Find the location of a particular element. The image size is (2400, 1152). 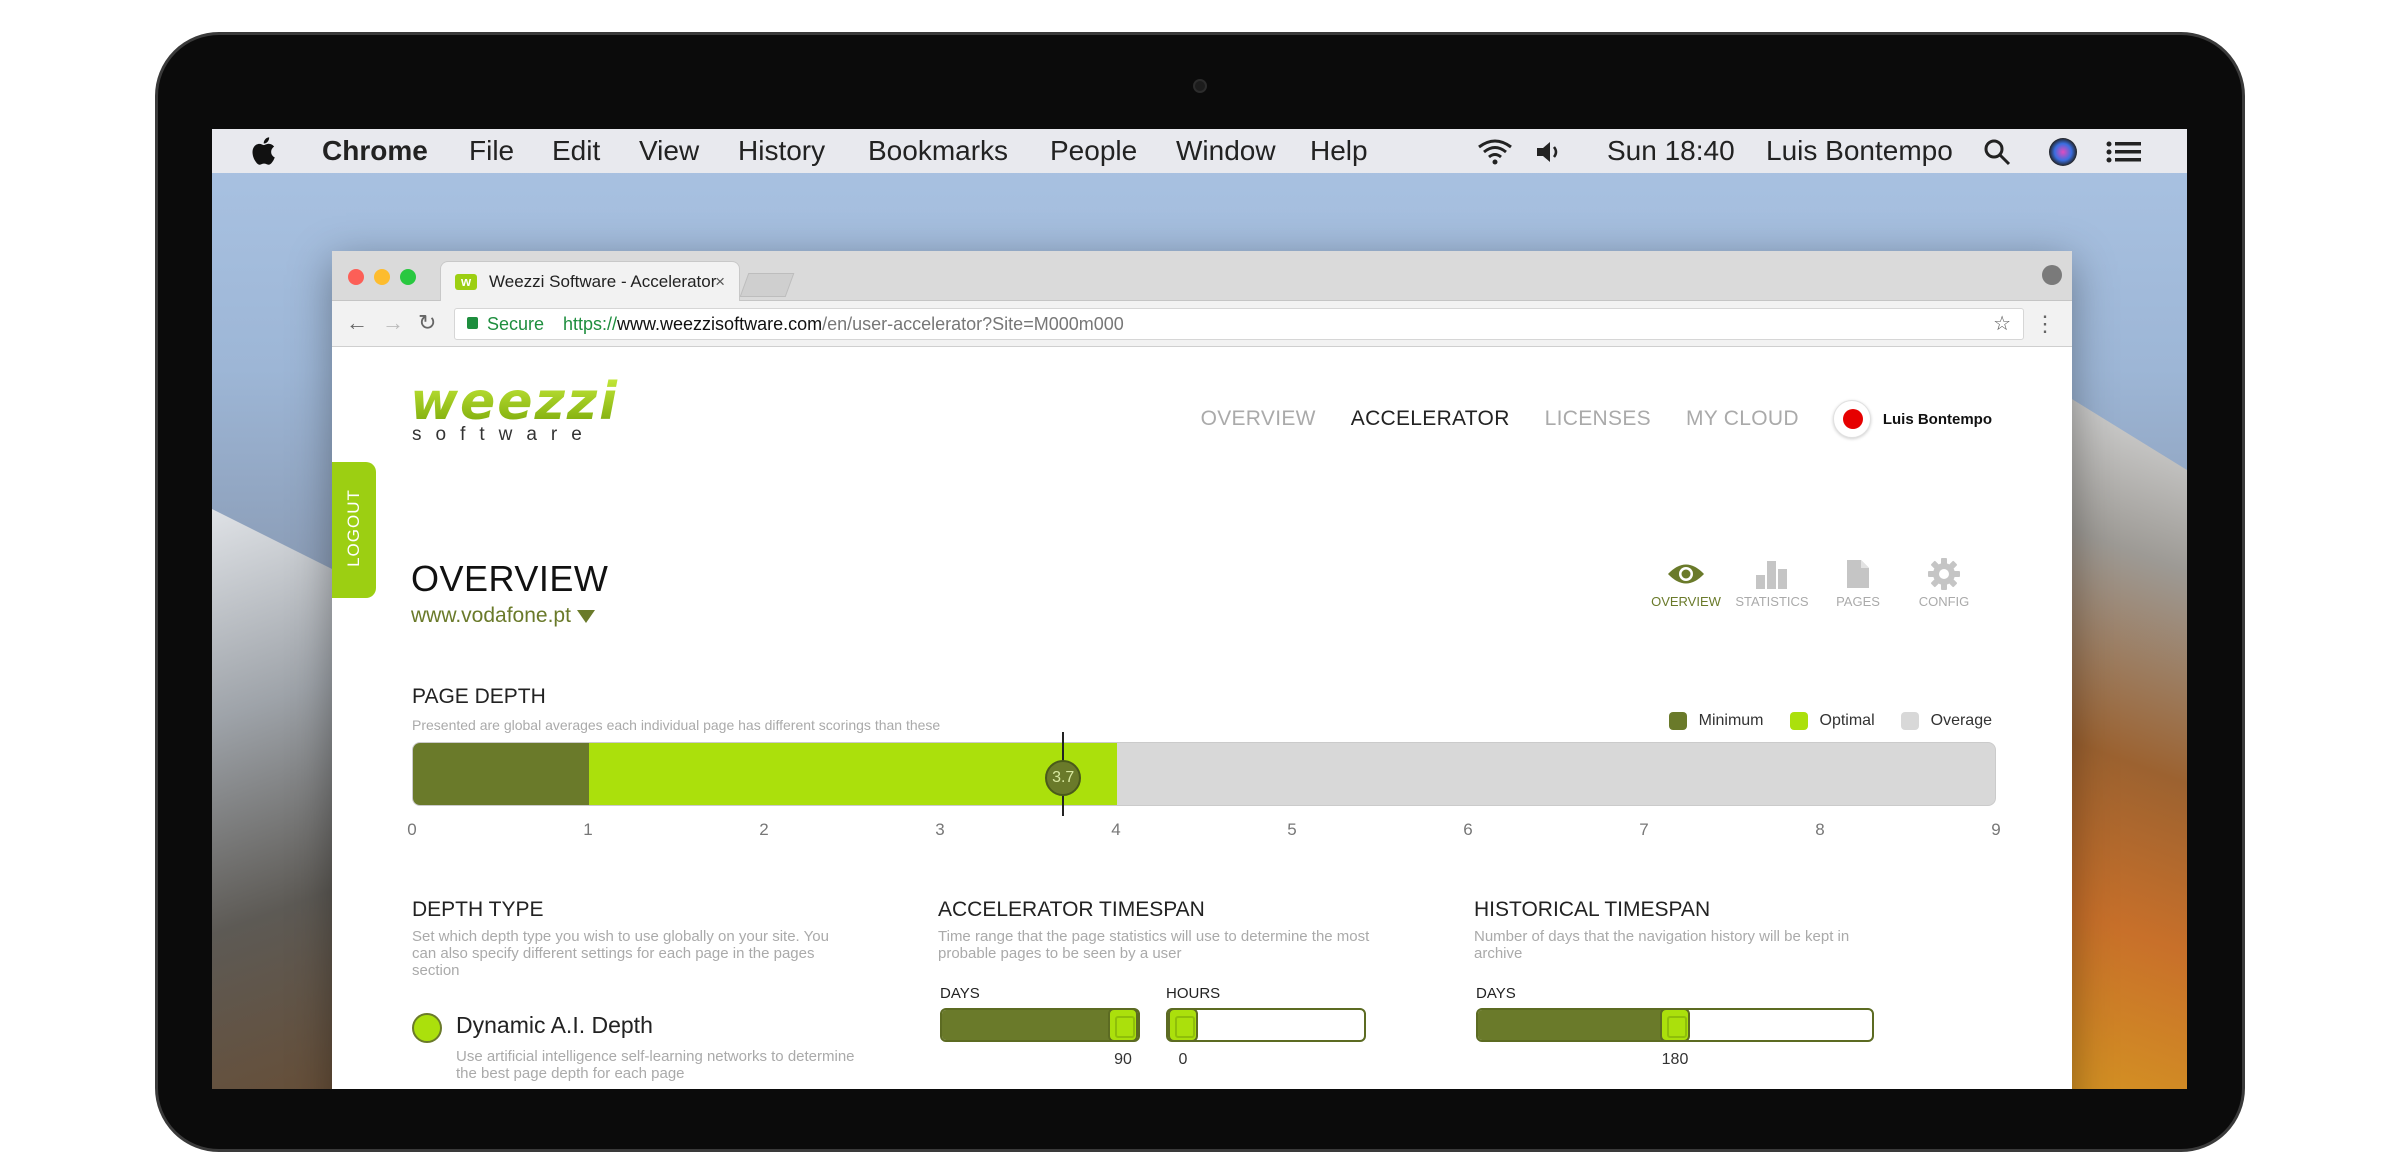

logout-tab: LOGOUT is located at coordinates (354, 530).